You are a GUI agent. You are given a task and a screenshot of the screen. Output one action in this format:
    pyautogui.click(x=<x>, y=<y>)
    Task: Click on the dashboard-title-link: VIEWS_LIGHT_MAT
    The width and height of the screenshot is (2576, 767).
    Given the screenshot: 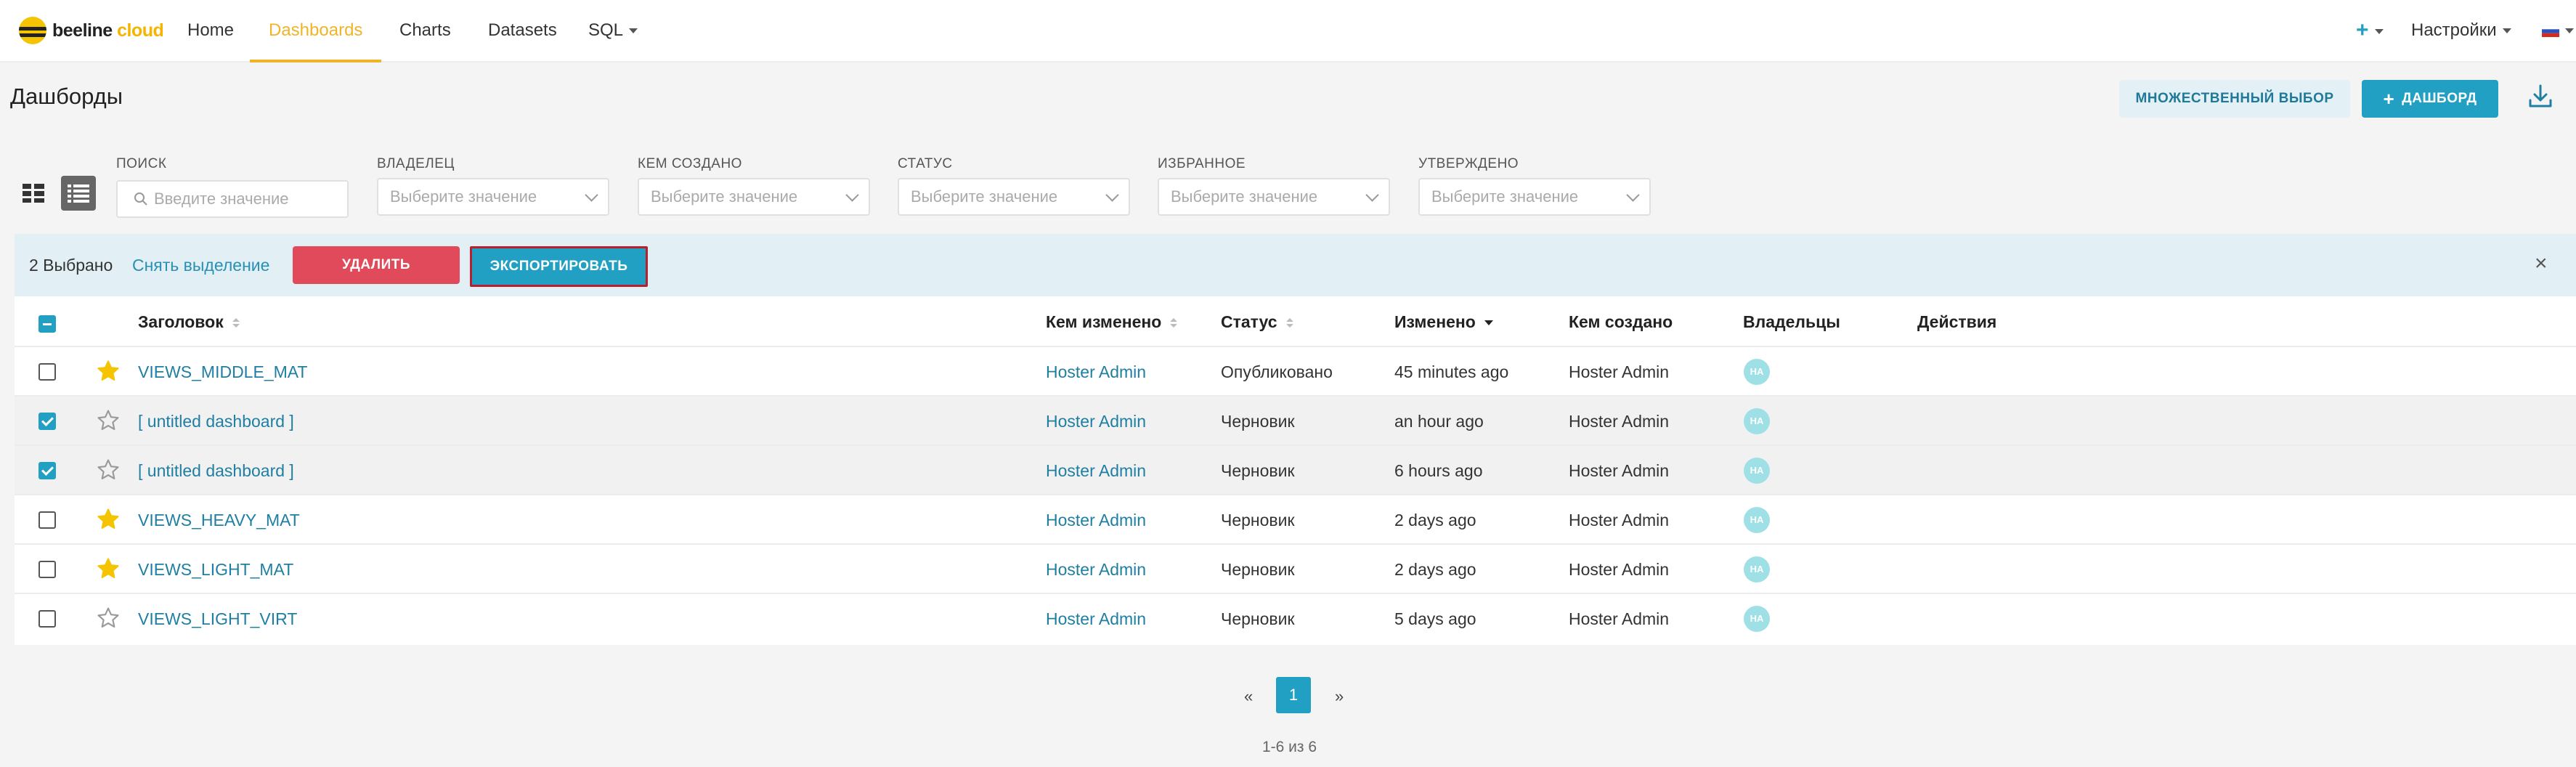 What is the action you would take?
    pyautogui.click(x=216, y=569)
    